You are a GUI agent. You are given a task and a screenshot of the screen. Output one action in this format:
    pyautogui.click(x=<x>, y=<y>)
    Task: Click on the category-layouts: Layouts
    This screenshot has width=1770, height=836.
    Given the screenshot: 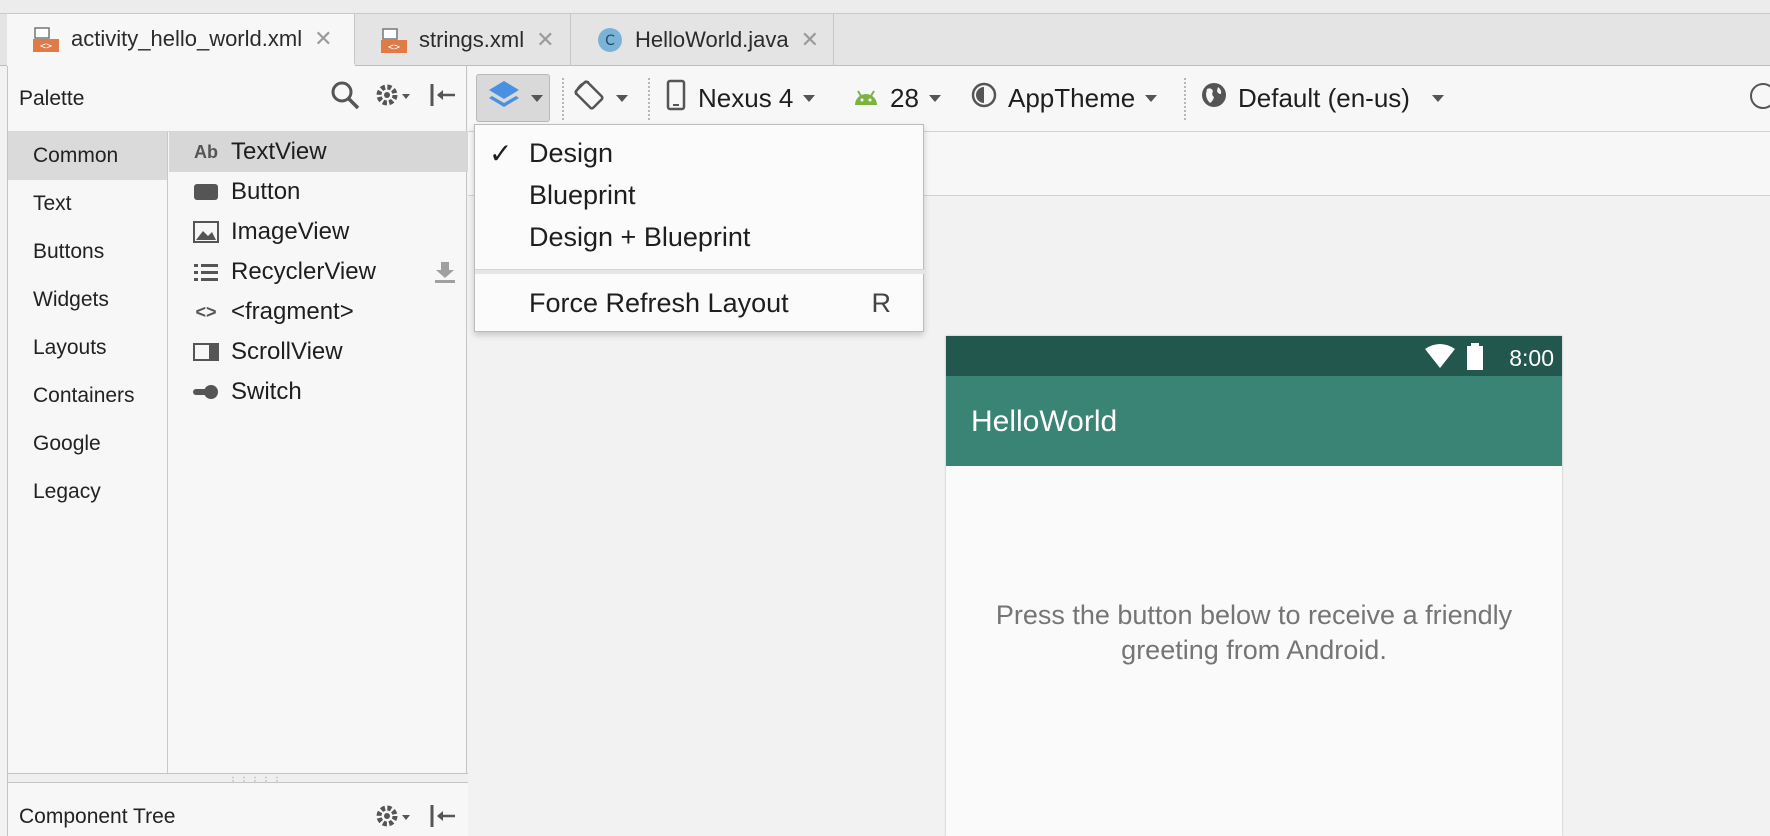 What is the action you would take?
    pyautogui.click(x=87, y=348)
    